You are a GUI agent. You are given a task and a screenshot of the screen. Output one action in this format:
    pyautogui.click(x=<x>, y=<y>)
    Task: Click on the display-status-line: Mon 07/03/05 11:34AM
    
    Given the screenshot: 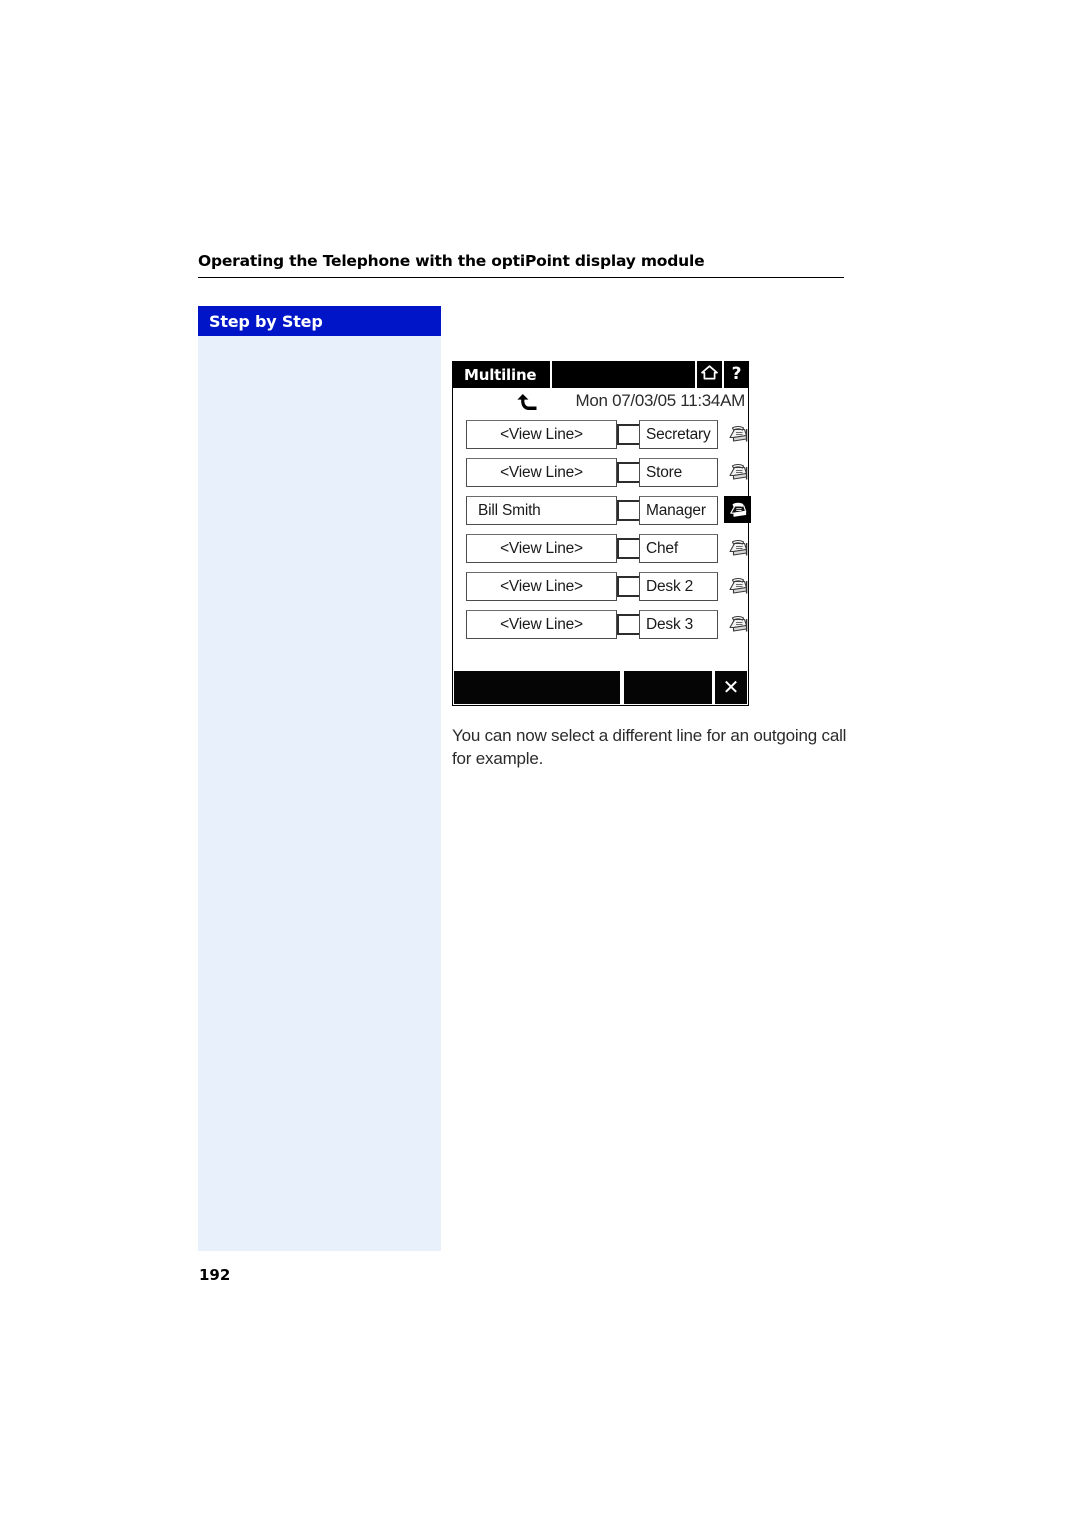 What is the action you would take?
    pyautogui.click(x=600, y=401)
    